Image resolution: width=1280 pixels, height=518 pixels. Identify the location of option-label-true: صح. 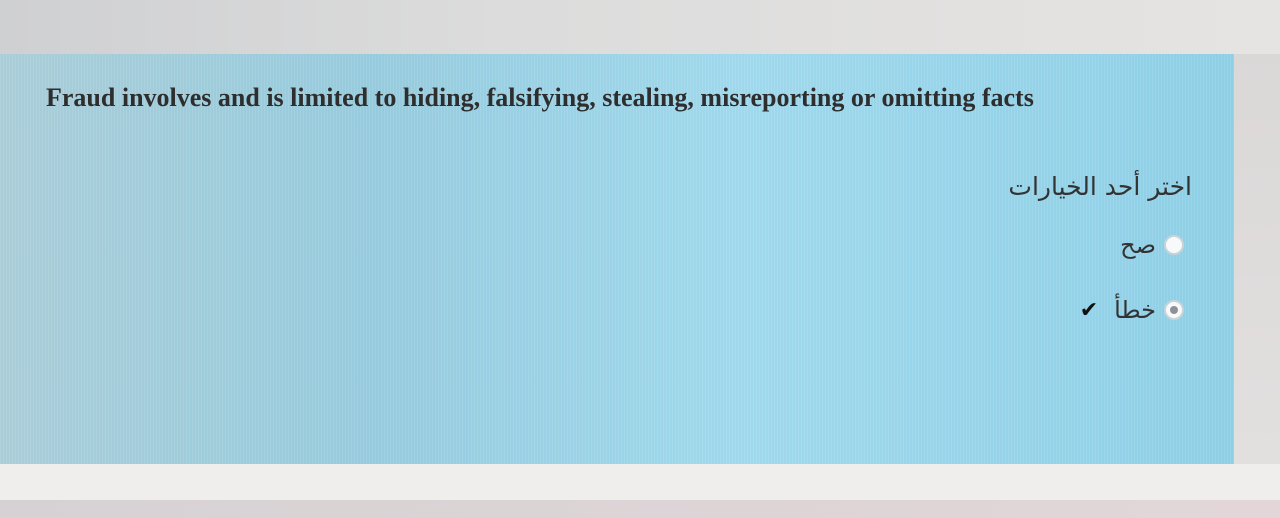
(1138, 245).